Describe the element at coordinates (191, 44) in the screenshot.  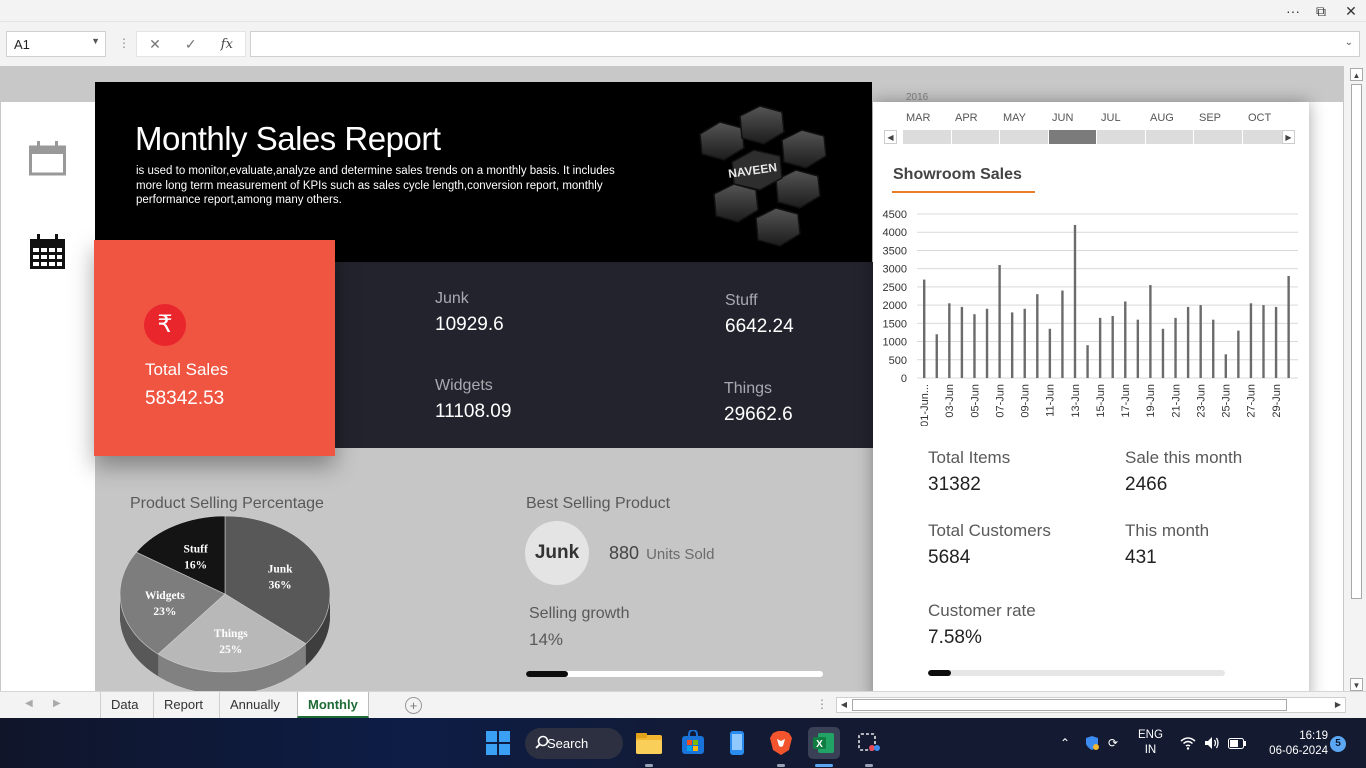
I see `check-icon: ✓` at that location.